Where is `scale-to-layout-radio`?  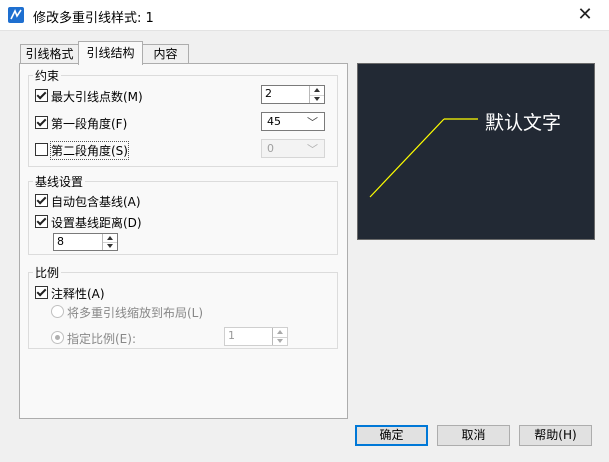 scale-to-layout-radio is located at coordinates (57, 311).